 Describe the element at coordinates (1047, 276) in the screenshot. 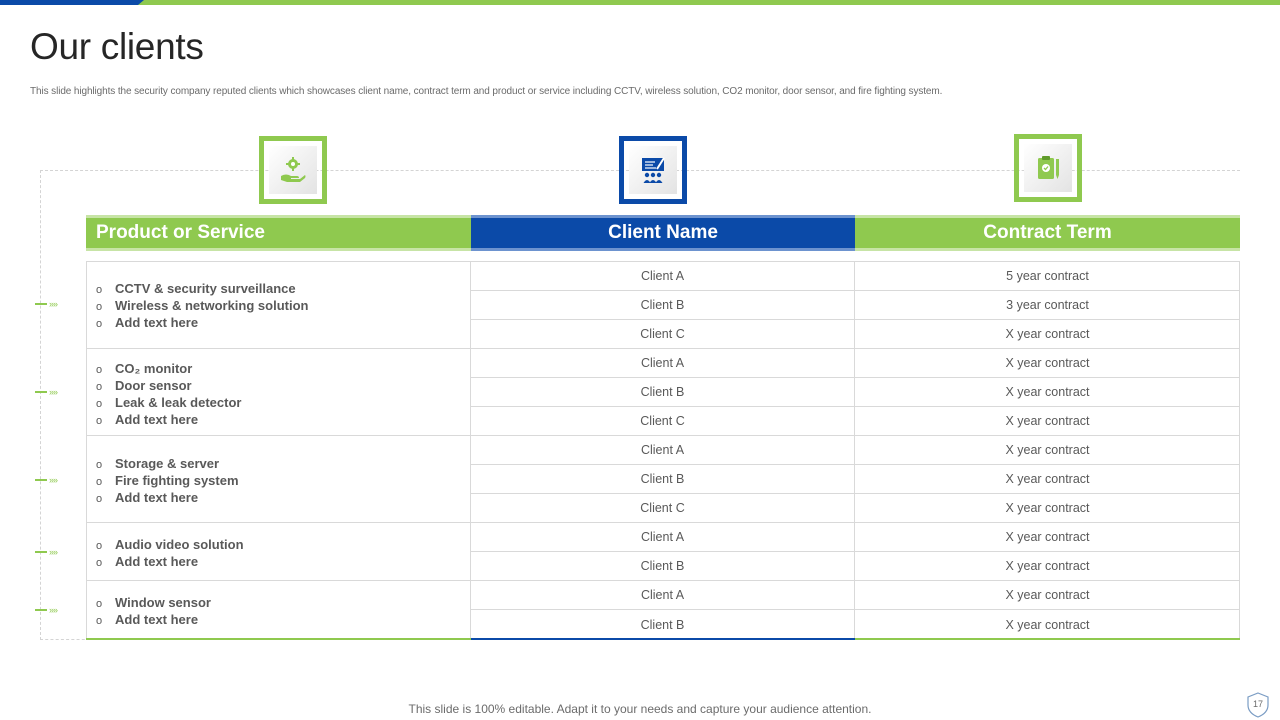

I see `contract-term-cell: 5 year contract` at that location.